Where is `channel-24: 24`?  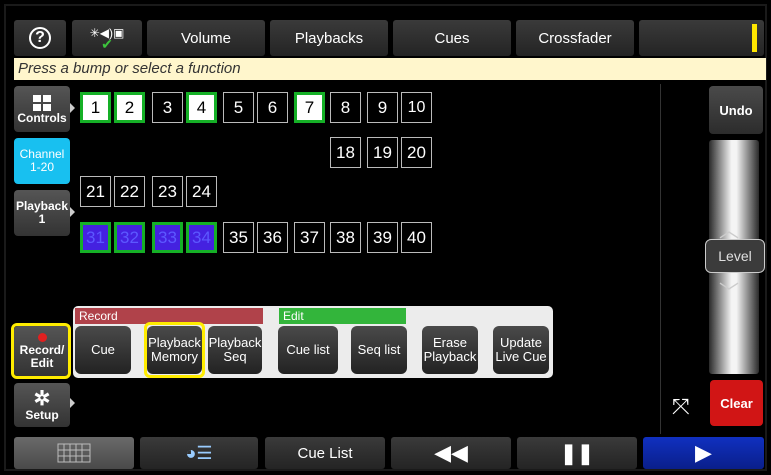 channel-24: 24 is located at coordinates (201, 191).